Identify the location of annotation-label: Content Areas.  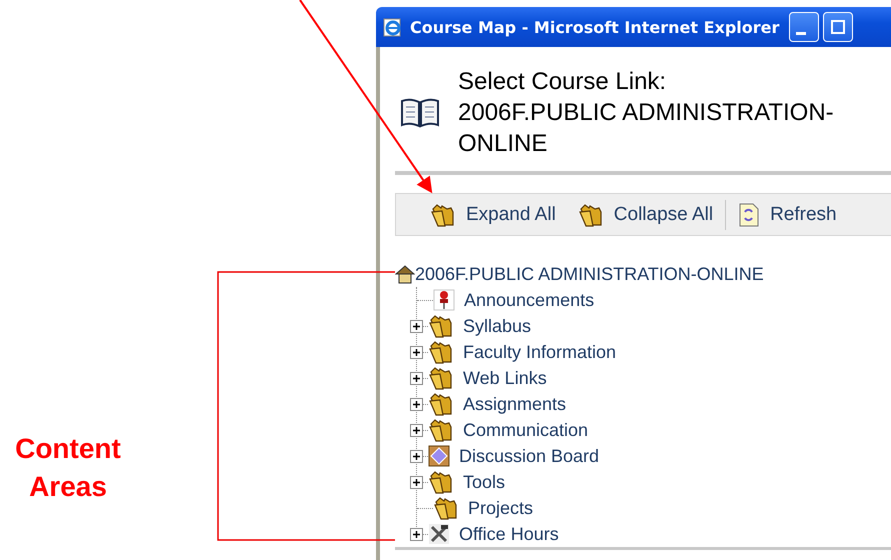
(68, 468).